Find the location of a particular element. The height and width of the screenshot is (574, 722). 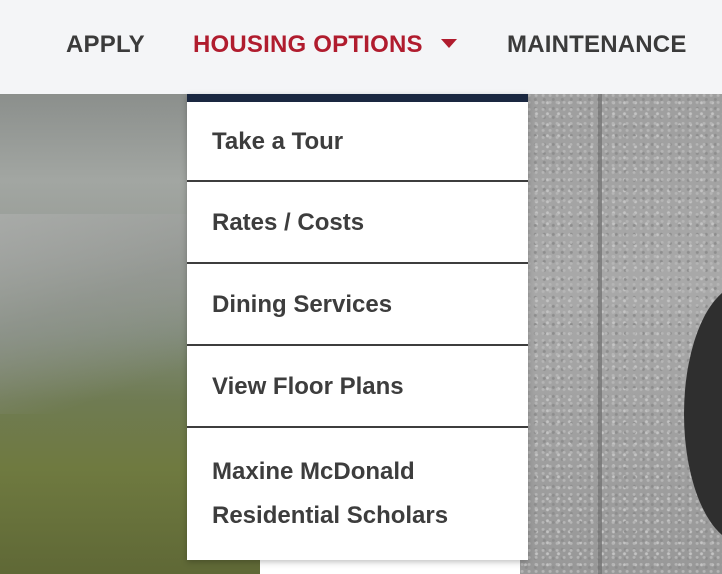

dropdown-item-dining-services: Dining Services is located at coordinates (357, 305).